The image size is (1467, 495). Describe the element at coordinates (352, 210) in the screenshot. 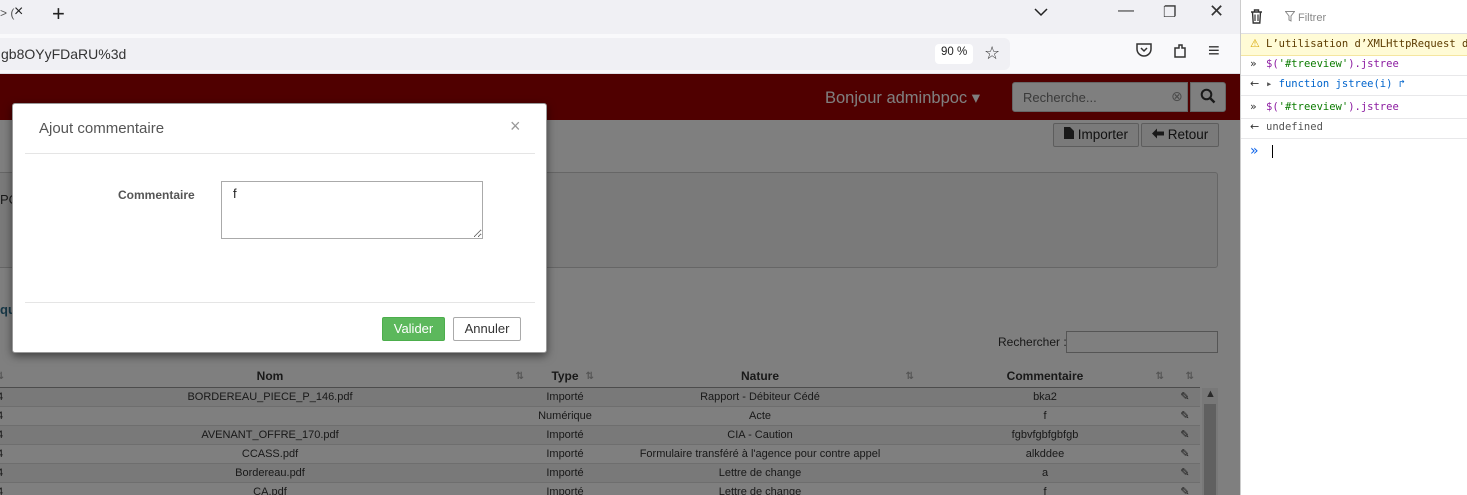

I see `comment-textarea: f` at that location.